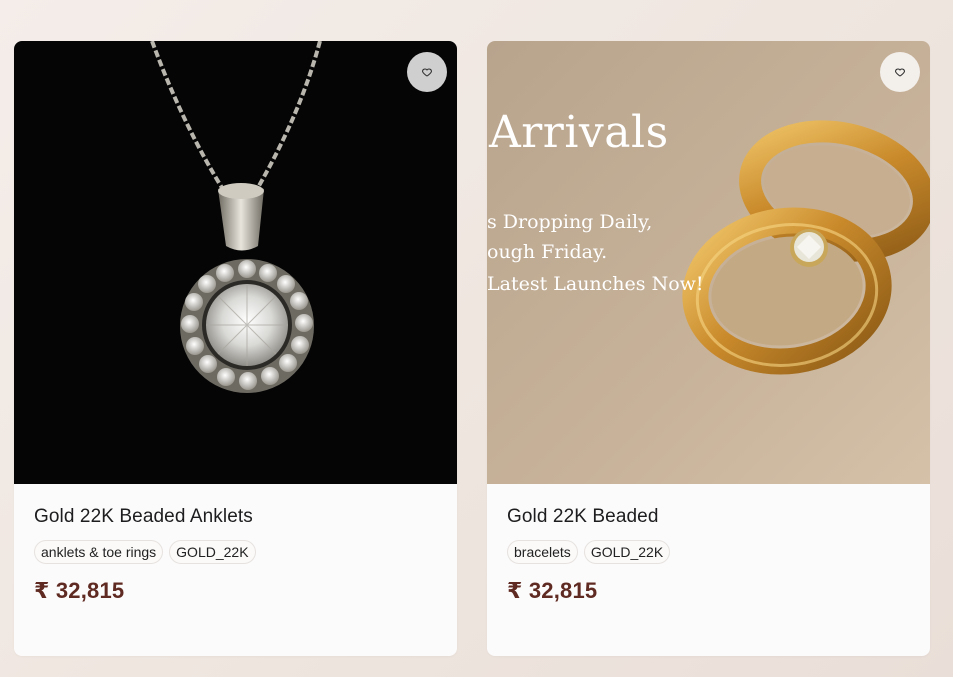 This screenshot has width=953, height=677. What do you see at coordinates (542, 552) in the screenshot?
I see `category-tag: bracelets` at bounding box center [542, 552].